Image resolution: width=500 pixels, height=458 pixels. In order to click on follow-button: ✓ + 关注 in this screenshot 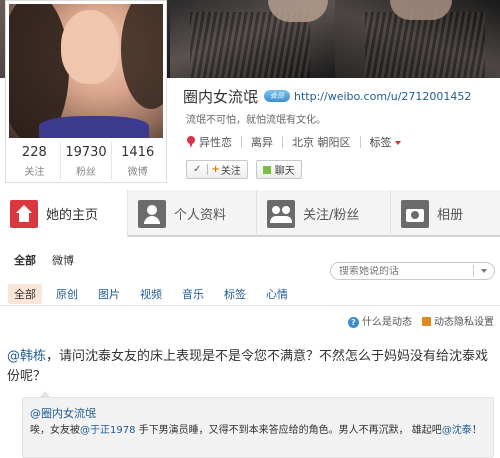, I will do `click(217, 169)`.